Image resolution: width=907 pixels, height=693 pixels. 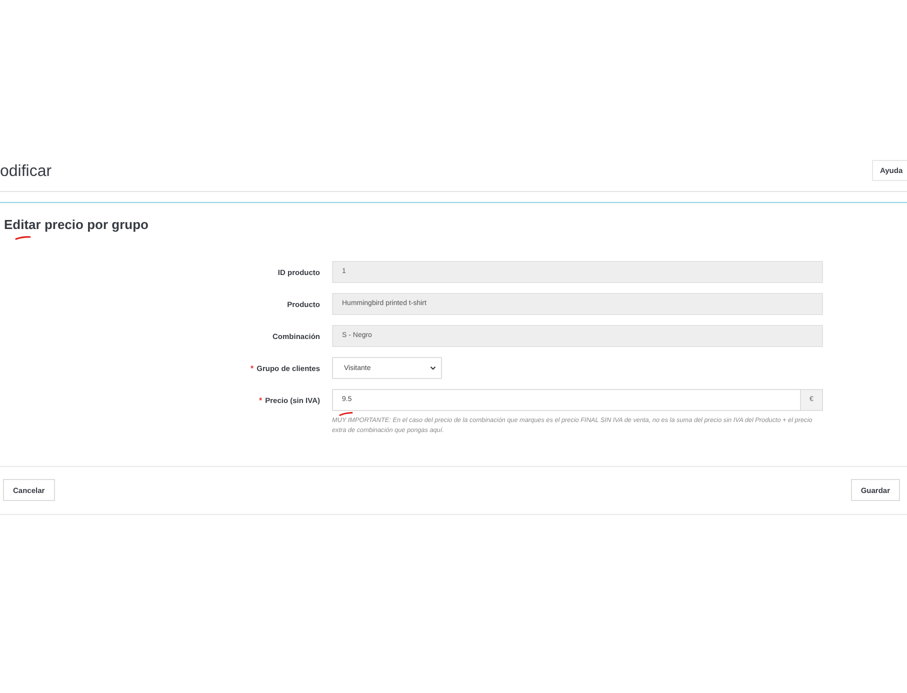 What do you see at coordinates (76, 224) in the screenshot?
I see `card-title: Editar precio por grupo` at bounding box center [76, 224].